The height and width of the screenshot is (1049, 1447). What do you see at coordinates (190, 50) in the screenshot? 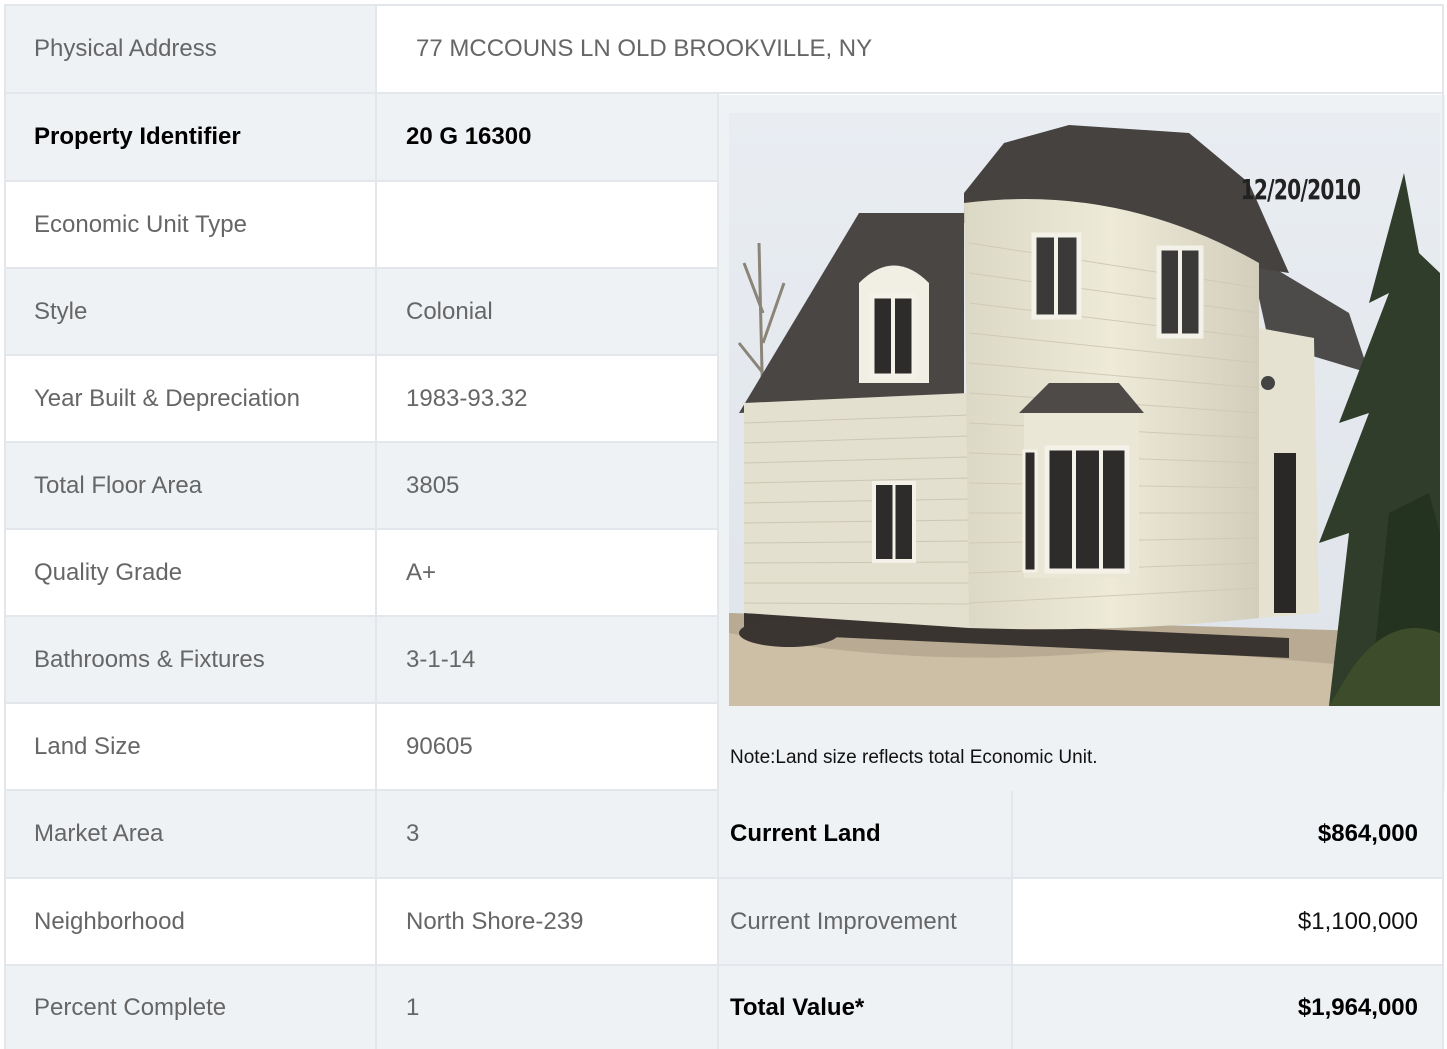
I see `physical-address-label: Physical Address` at bounding box center [190, 50].